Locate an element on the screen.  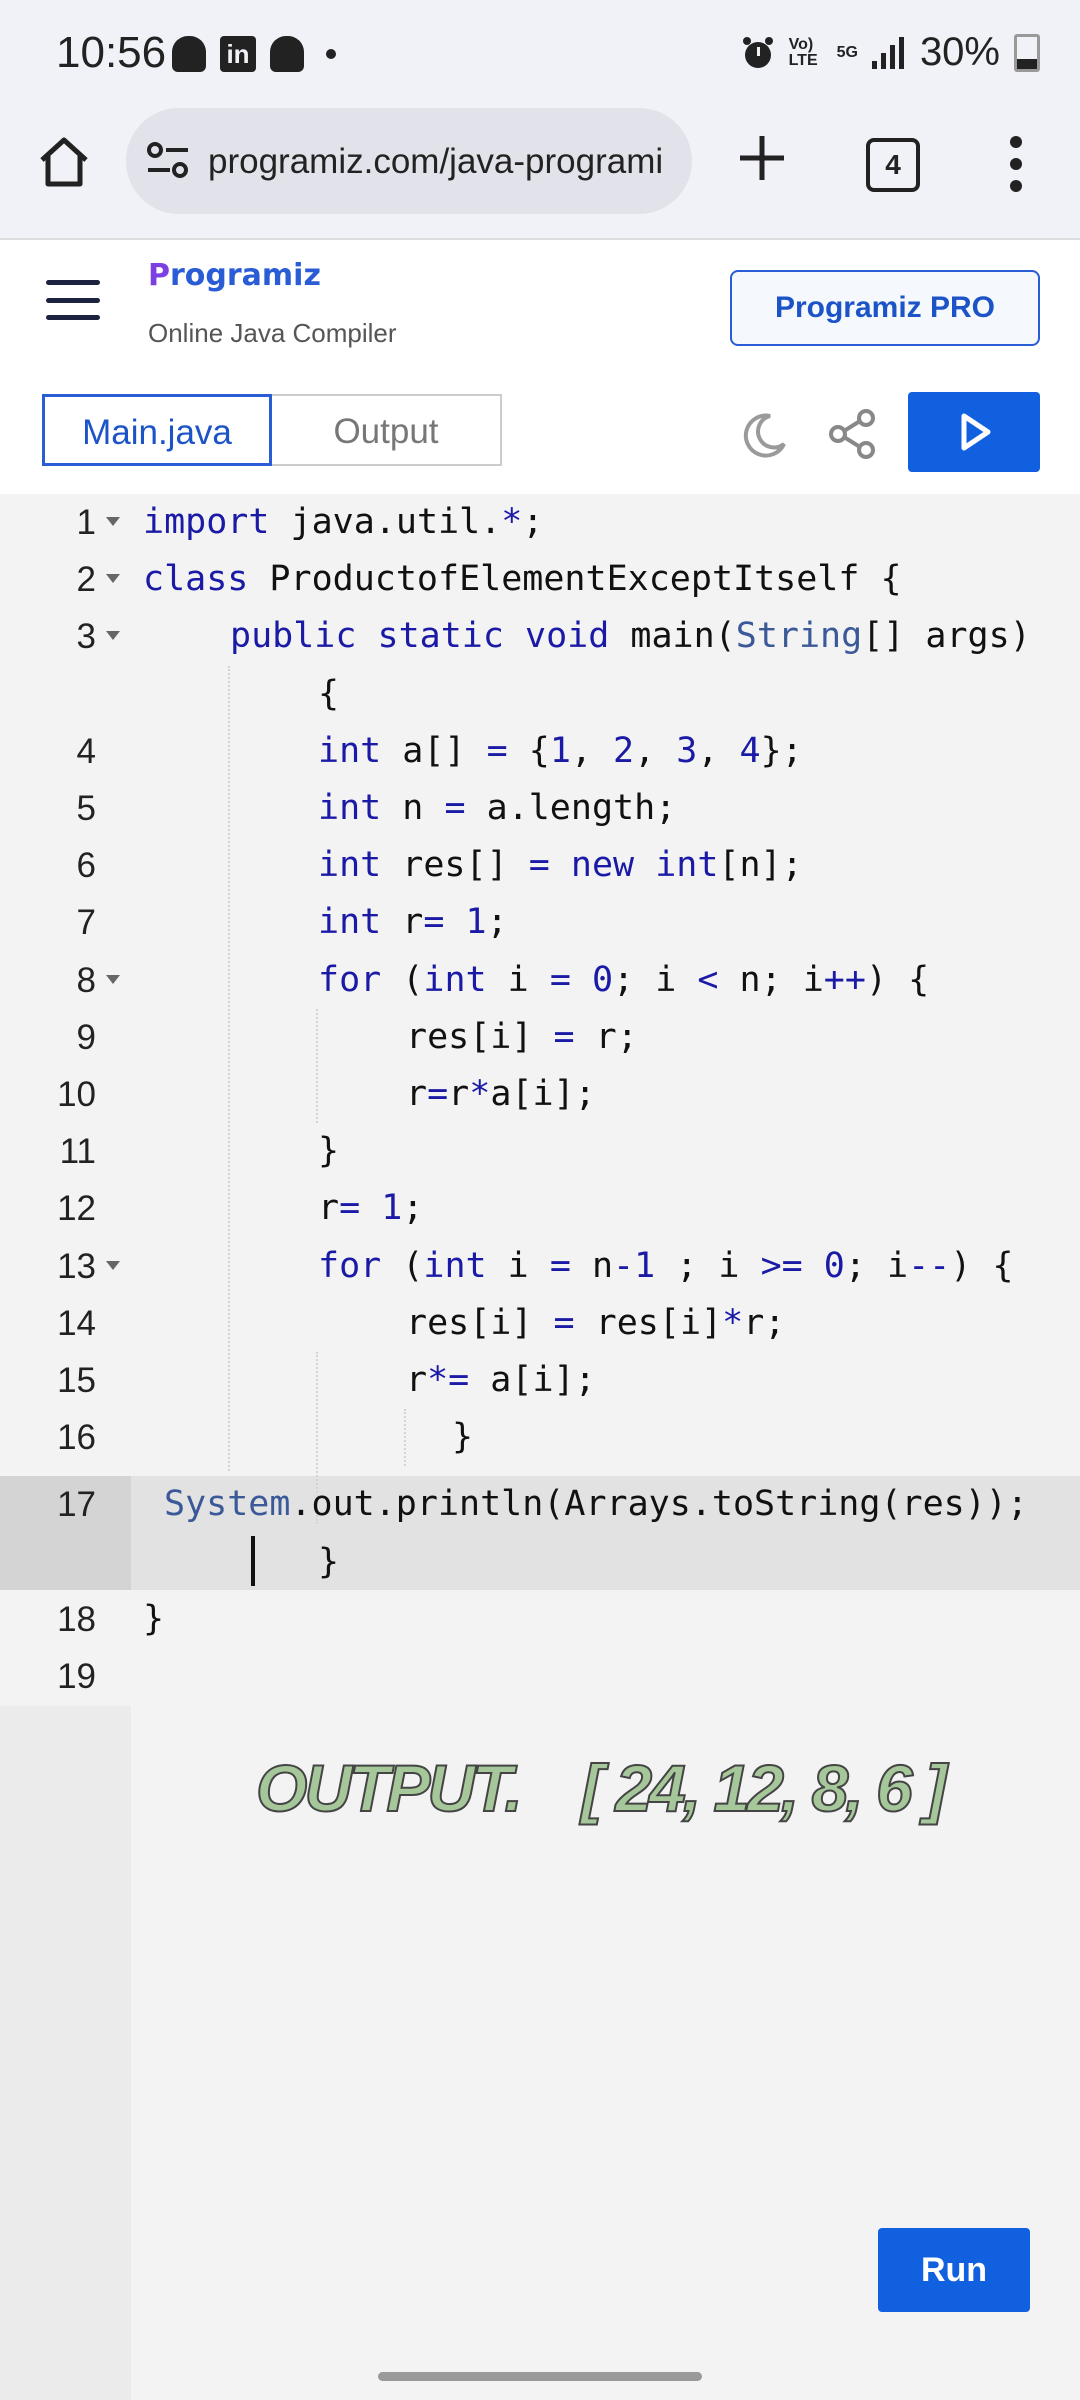
code-line: 12 r= 1; is located at coordinates (240, 1208).